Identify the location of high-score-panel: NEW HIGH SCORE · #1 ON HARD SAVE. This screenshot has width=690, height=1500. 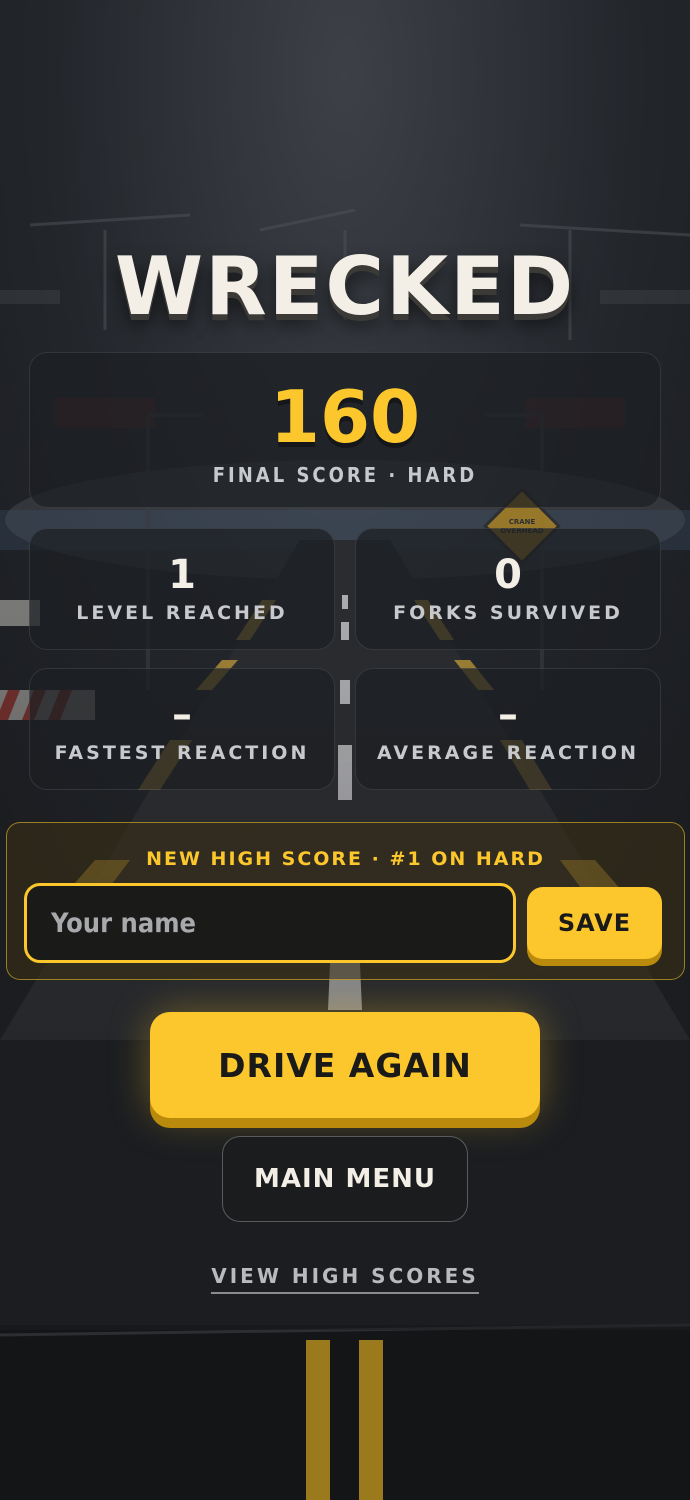
(345, 901).